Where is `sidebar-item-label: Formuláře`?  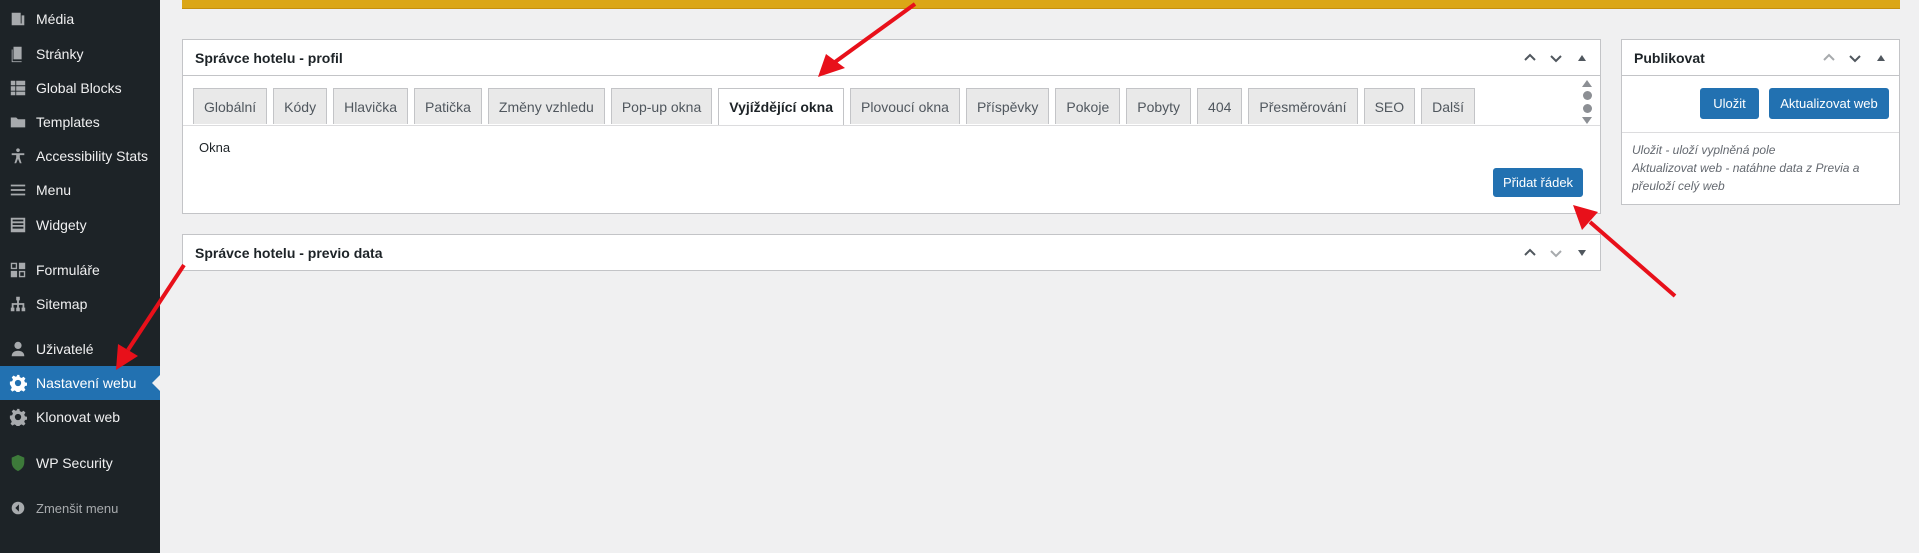
sidebar-item-label: Formuláře is located at coordinates (68, 270).